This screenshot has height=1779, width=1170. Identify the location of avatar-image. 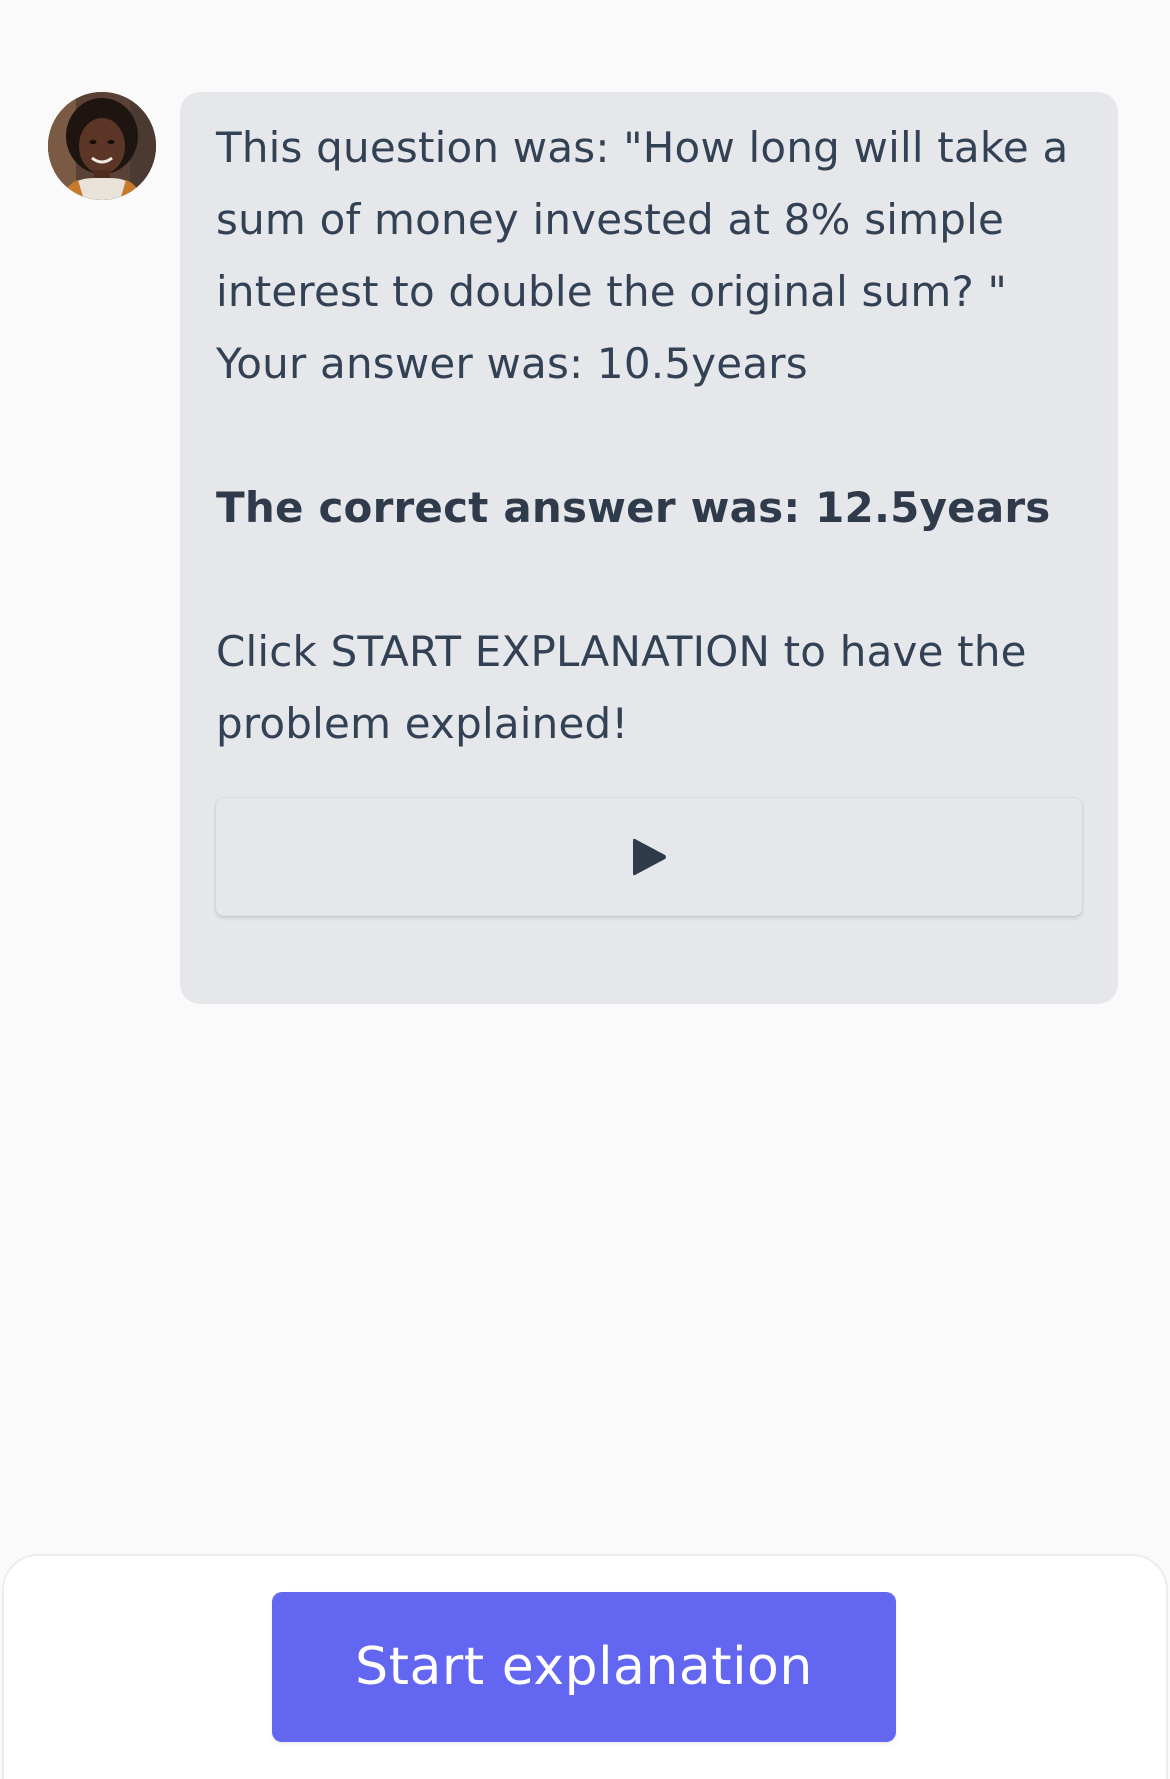
(102, 146).